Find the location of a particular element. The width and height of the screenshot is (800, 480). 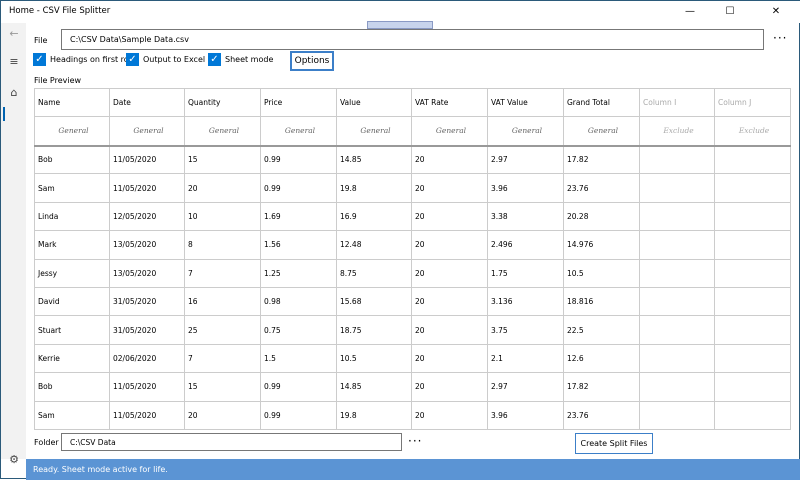

column-header: Name is located at coordinates (72, 102).